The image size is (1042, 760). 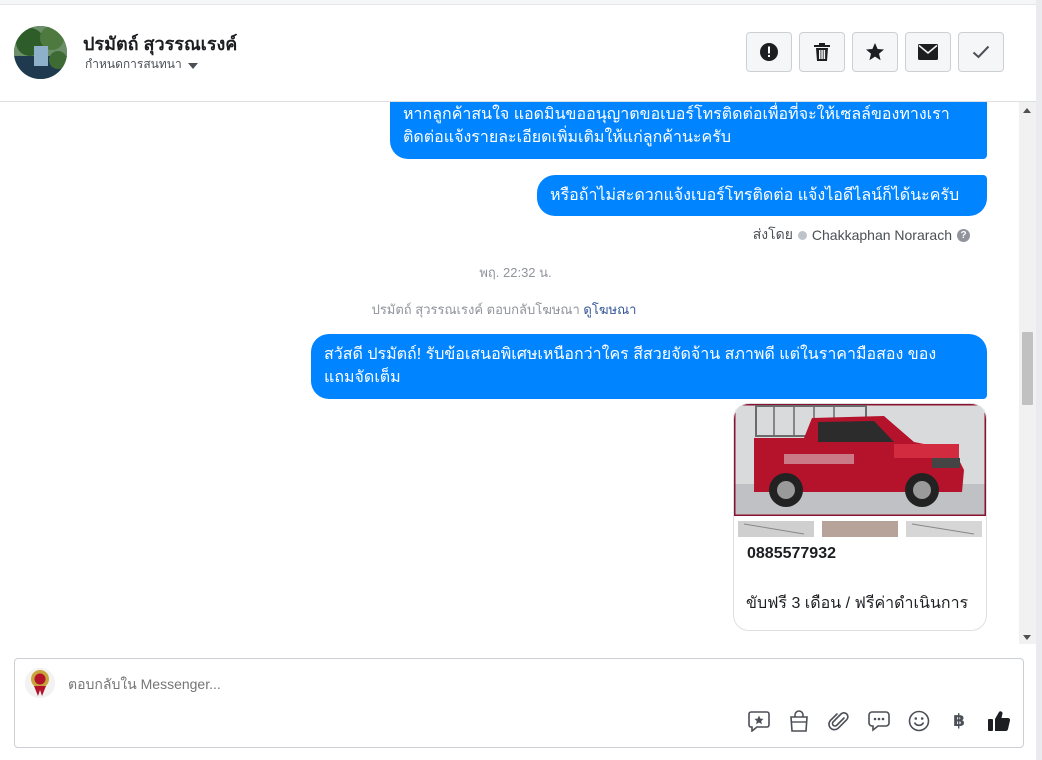 What do you see at coordinates (475, 309) in the screenshot?
I see `ad-reply-text: ปรมัตถ์ สุวรรณเรงค์ ตอบกลับโฆษณา` at bounding box center [475, 309].